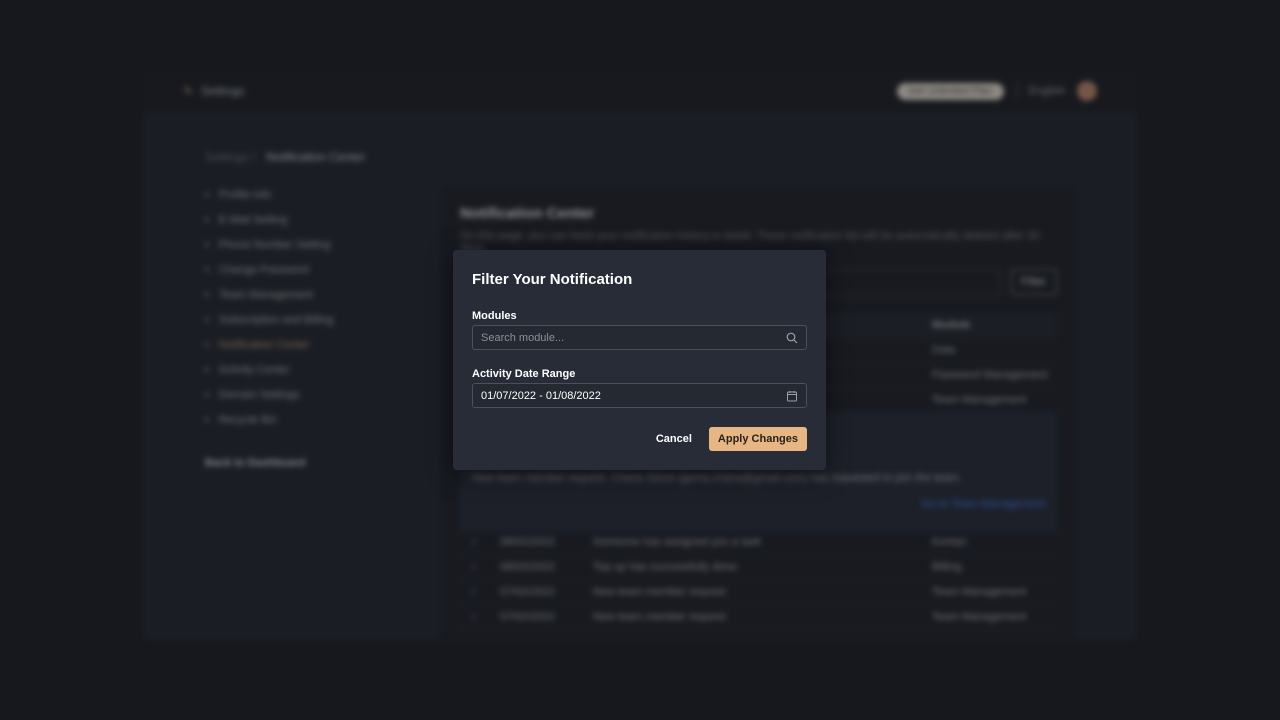 Image resolution: width=1280 pixels, height=720 pixels. I want to click on modules-search-field, so click(639, 337).